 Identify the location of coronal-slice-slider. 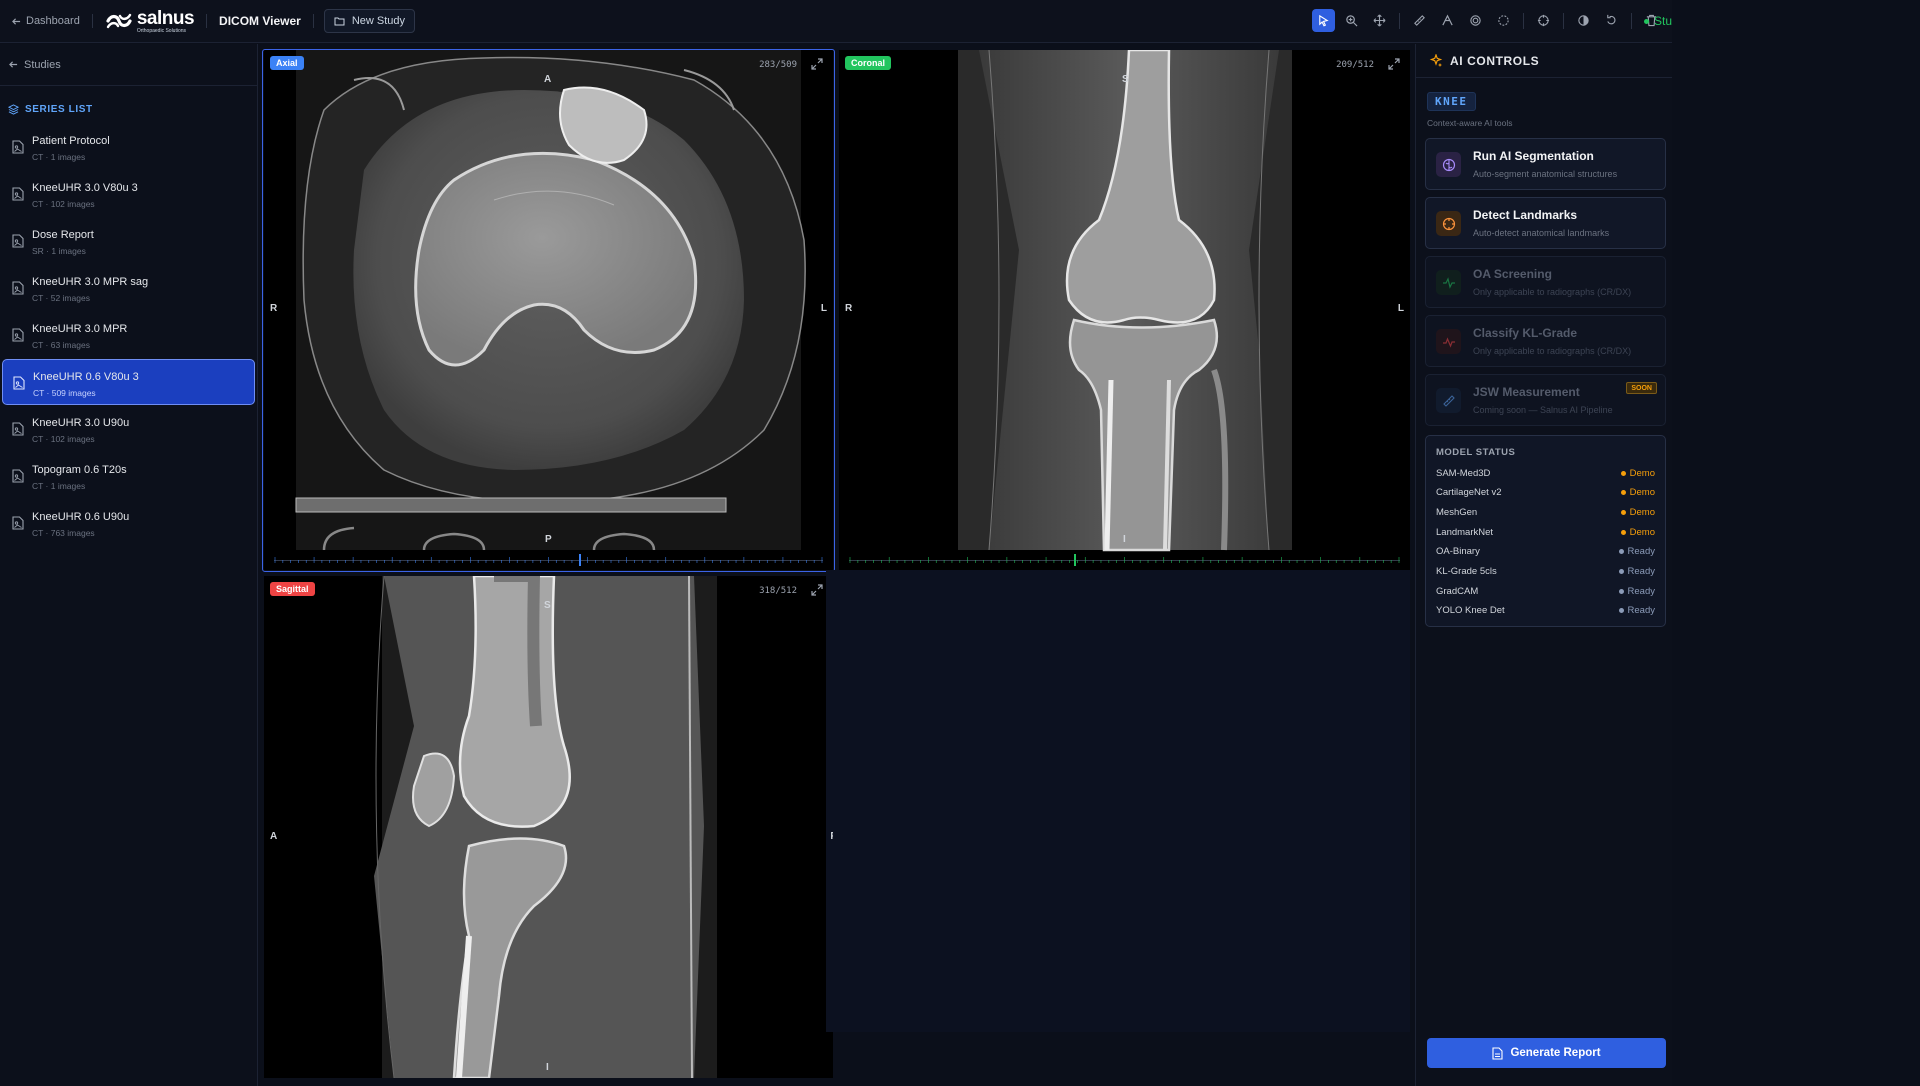
(1124, 560).